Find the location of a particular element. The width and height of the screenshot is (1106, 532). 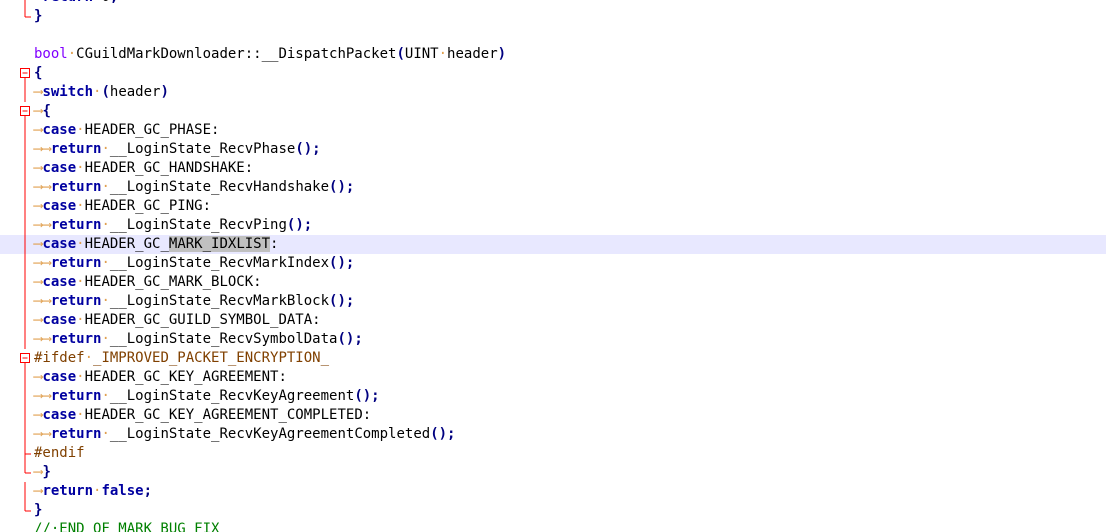

code-text: ⟶⟶return·__LoginState_RecvSymbolData(); is located at coordinates (198, 339).